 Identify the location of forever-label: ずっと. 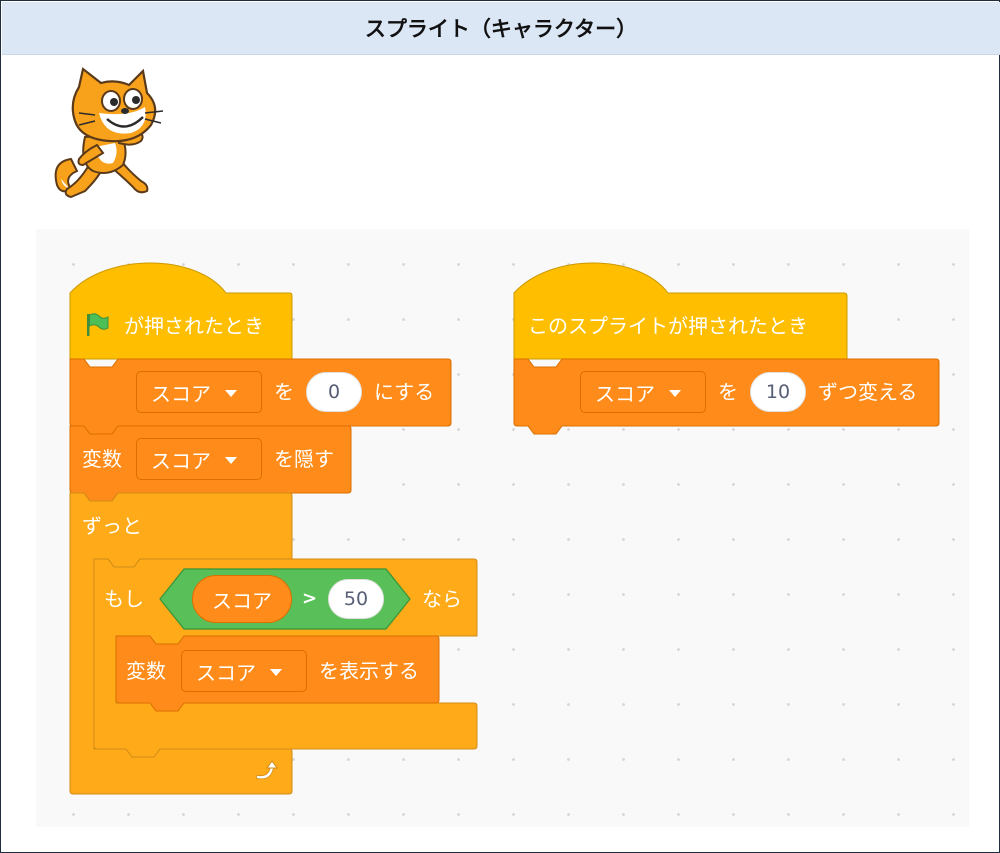
(112, 526).